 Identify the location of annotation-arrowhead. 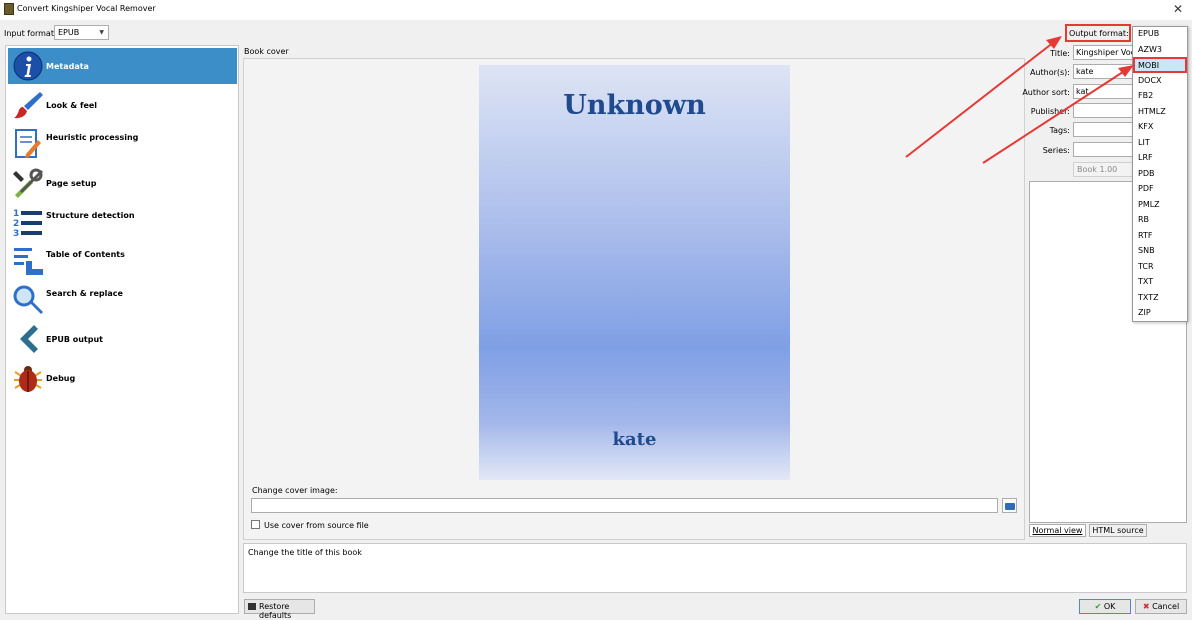
(1126, 71).